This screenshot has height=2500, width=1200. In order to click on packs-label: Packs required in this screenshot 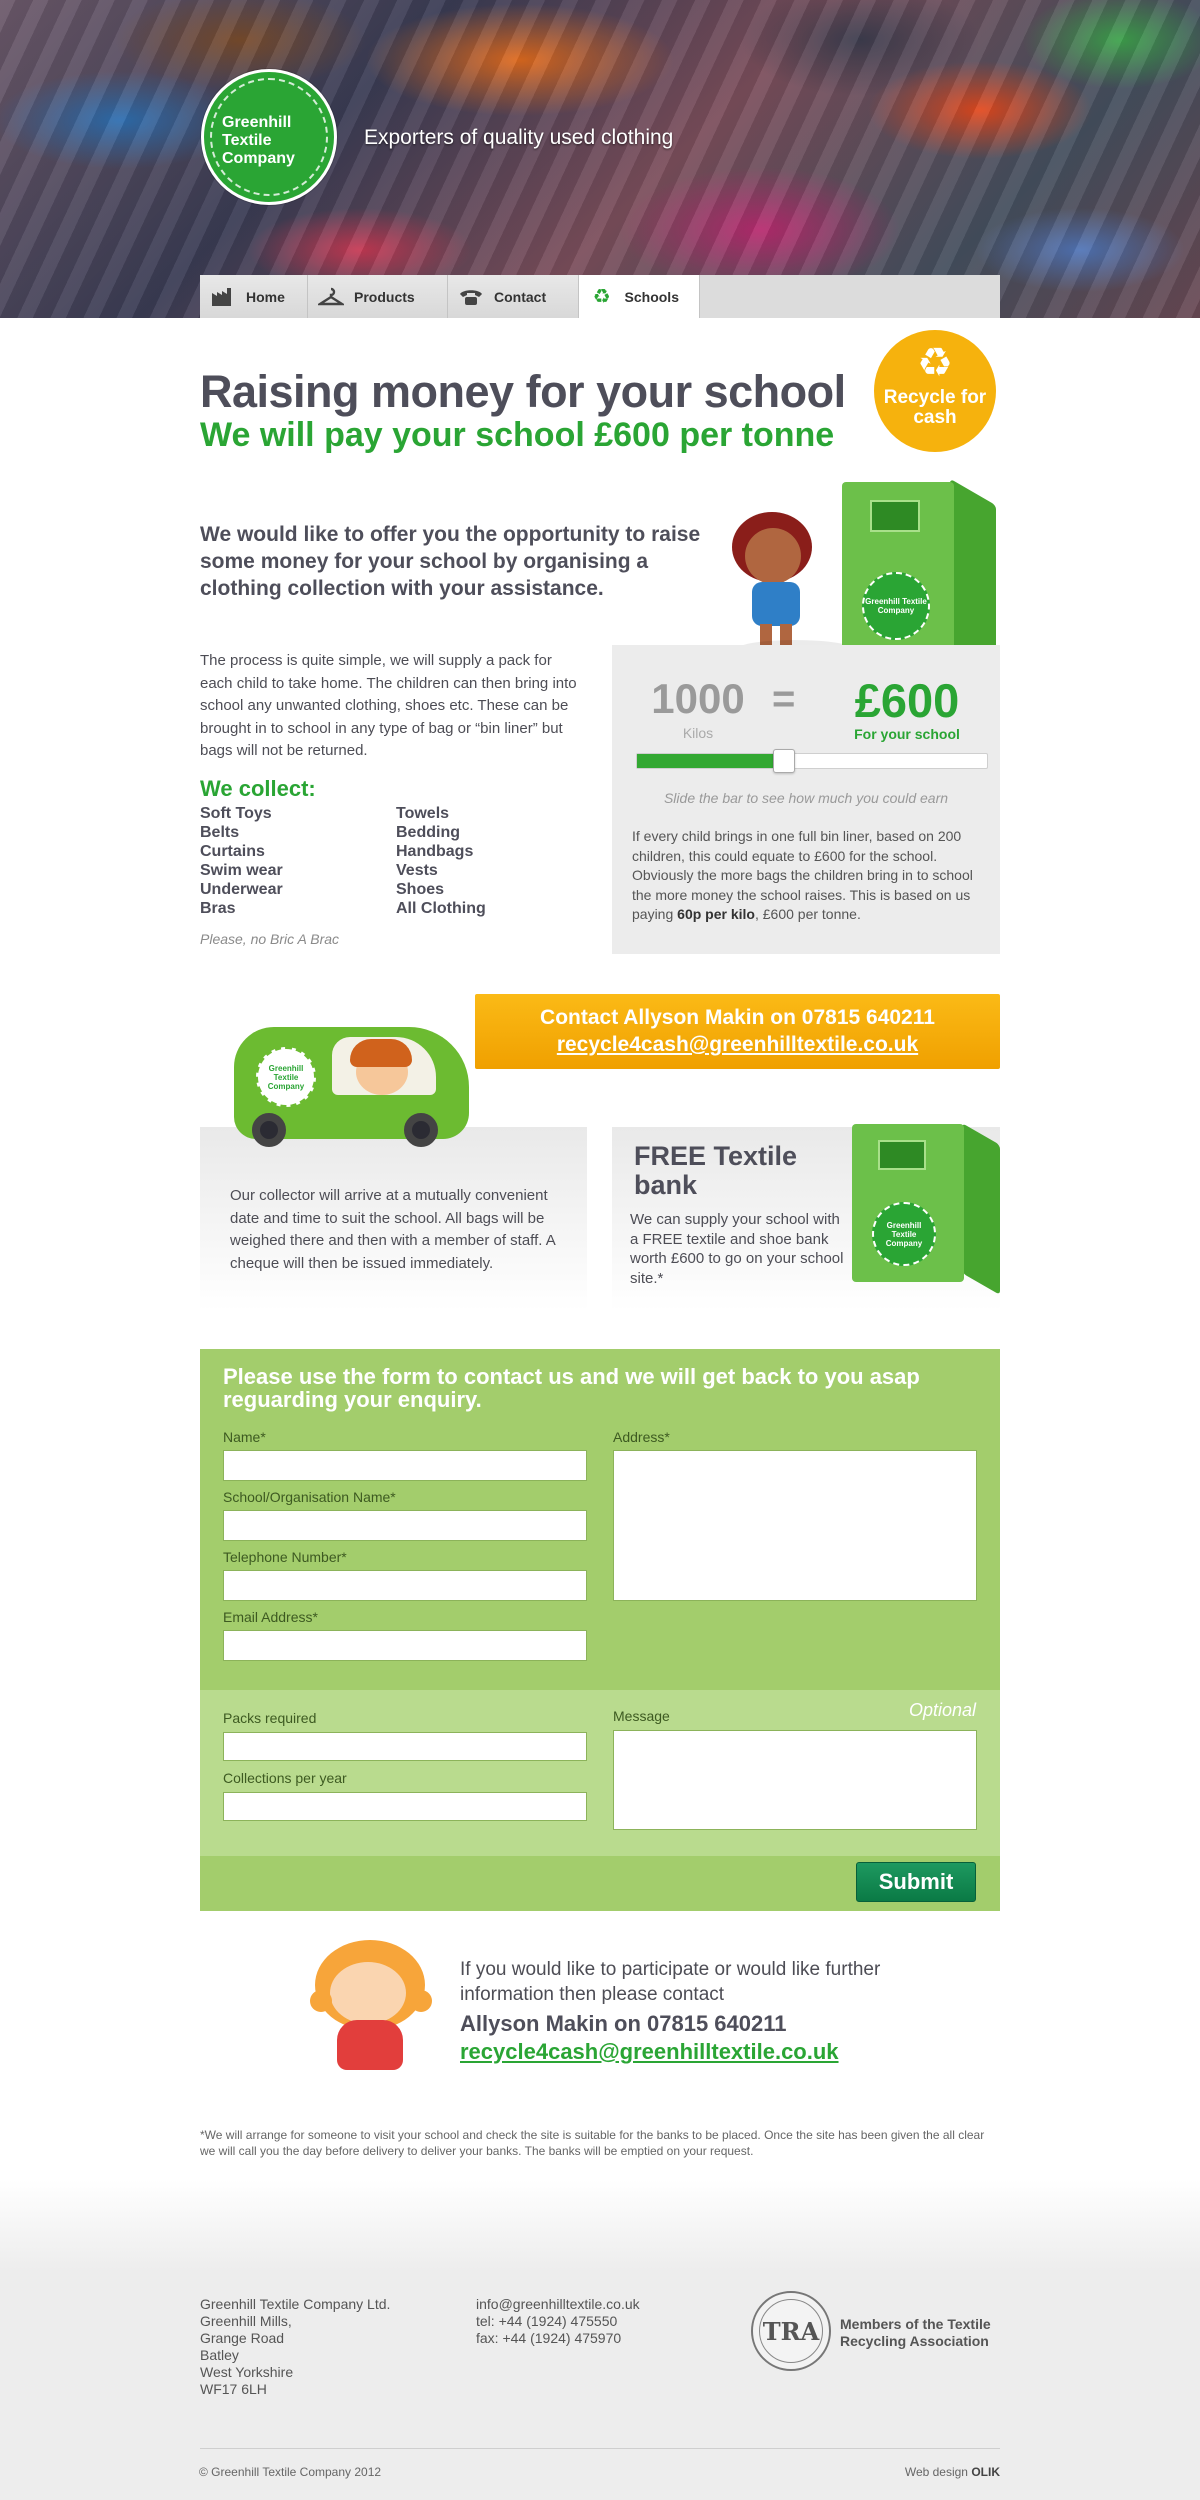, I will do `click(270, 1718)`.